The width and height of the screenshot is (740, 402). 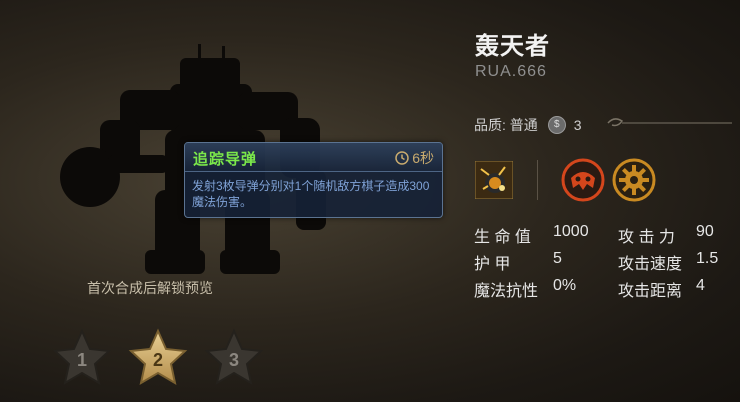 I want to click on skill-description: 发射3枚导弹分别对1个随机敌方棋子造成300魔法伤害。, so click(x=311, y=194).